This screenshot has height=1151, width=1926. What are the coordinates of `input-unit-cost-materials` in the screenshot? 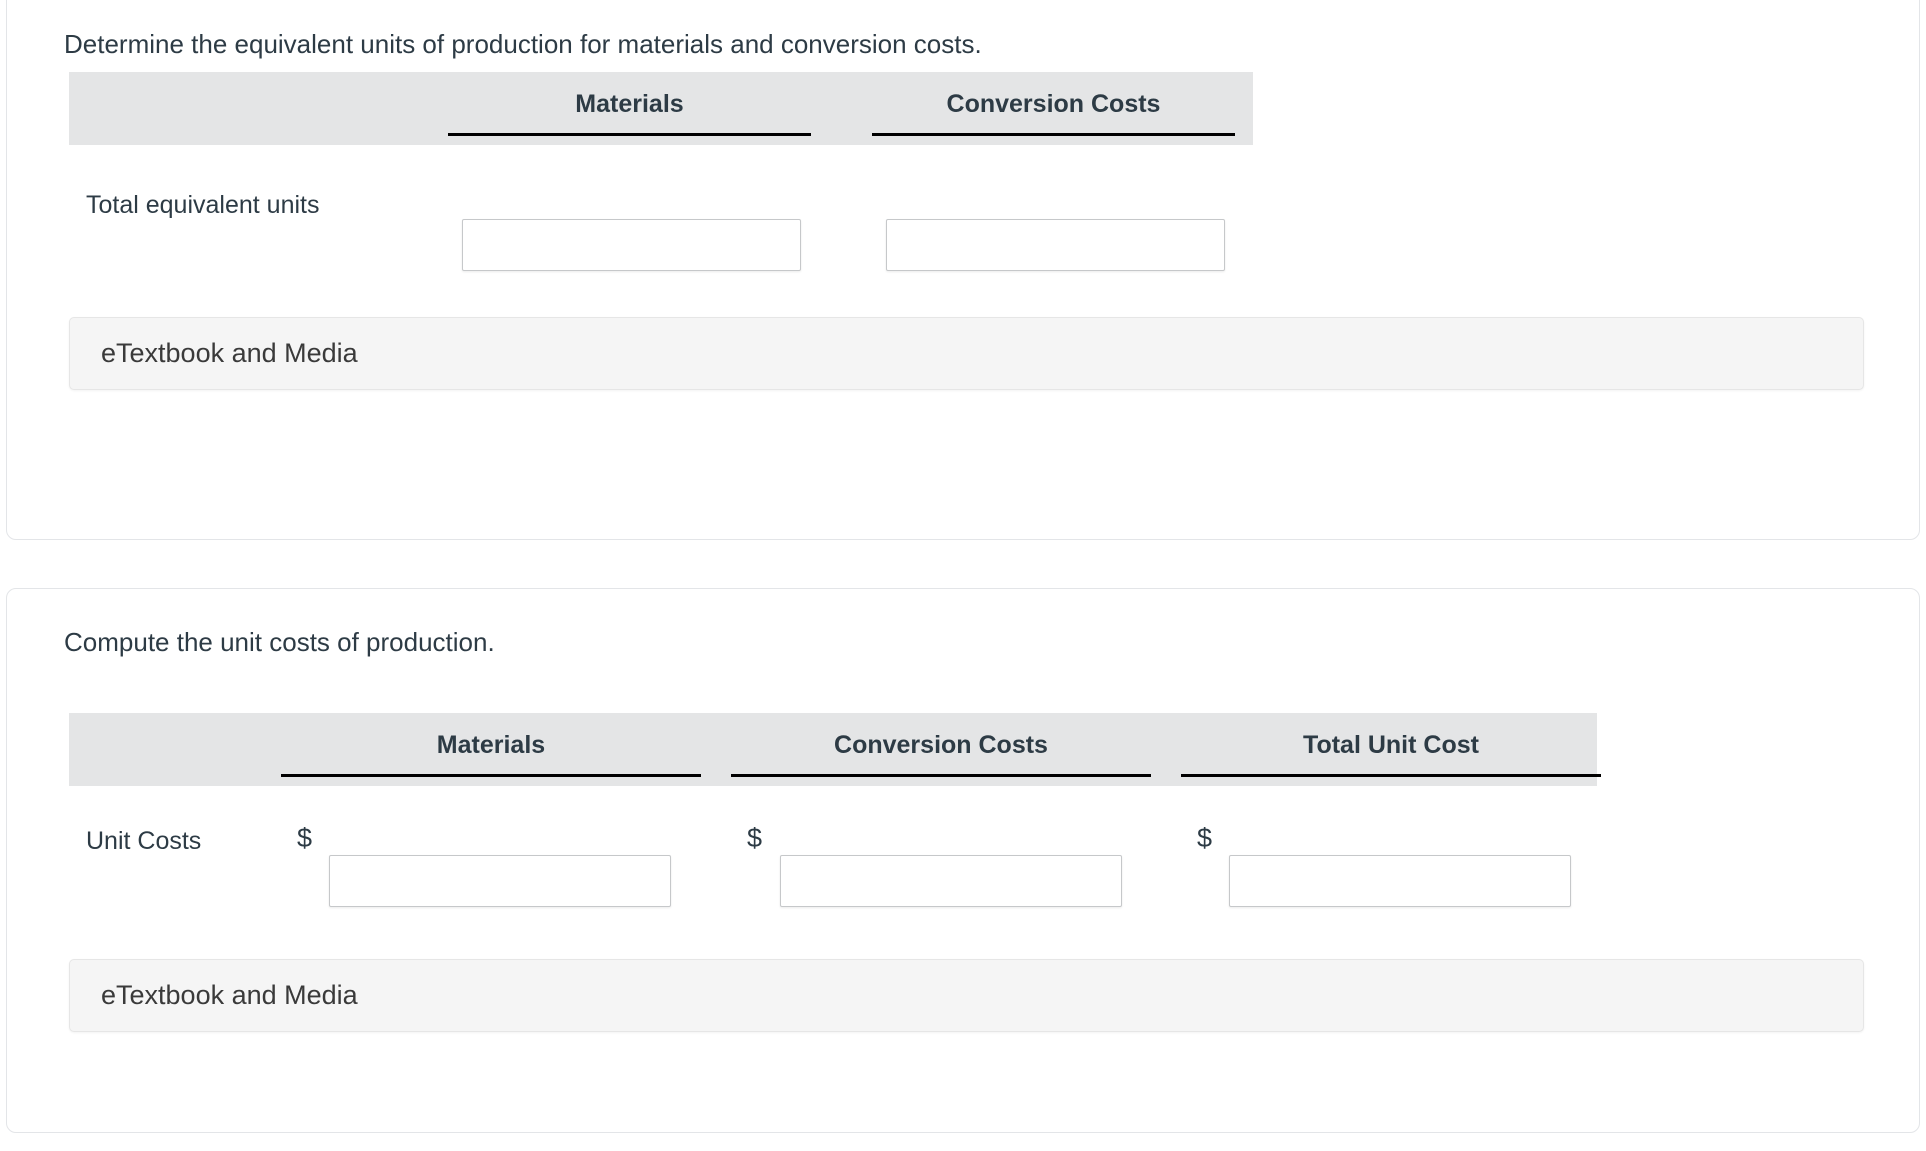 It's located at (500, 881).